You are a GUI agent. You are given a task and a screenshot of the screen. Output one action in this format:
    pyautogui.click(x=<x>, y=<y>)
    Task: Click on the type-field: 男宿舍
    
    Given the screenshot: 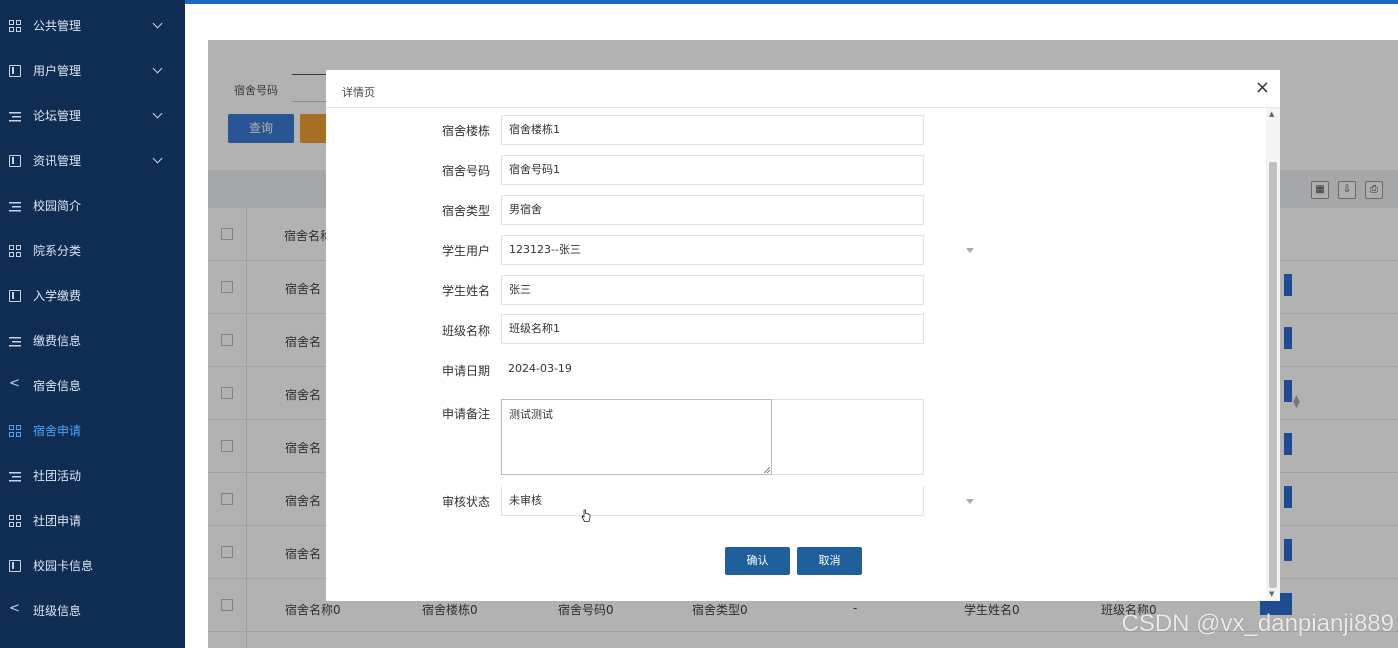 What is the action you would take?
    pyautogui.click(x=712, y=210)
    